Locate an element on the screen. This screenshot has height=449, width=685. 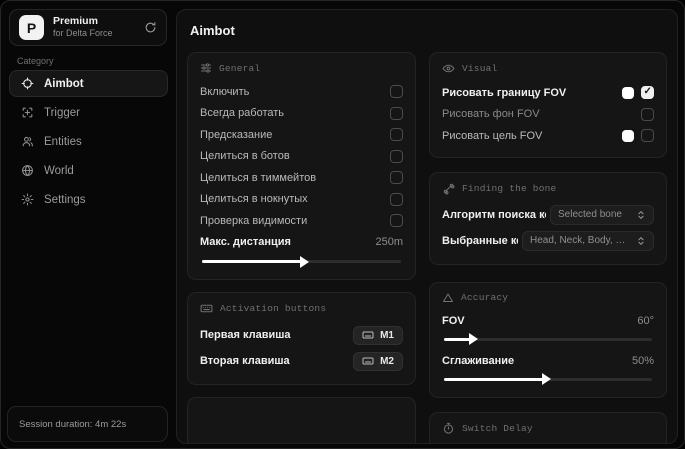
app-logo: P is located at coordinates (31, 27).